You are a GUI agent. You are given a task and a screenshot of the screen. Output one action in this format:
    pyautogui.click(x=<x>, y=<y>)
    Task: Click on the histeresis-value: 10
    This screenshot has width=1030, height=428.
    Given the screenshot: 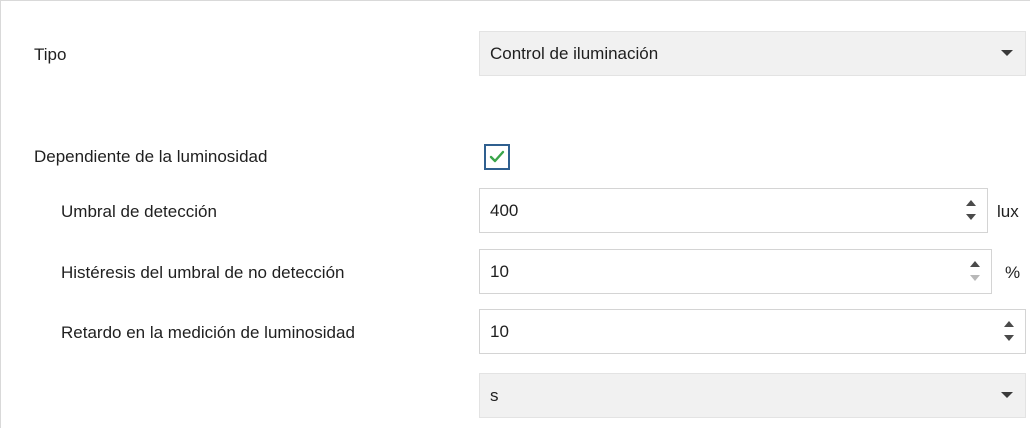 What is the action you would take?
    pyautogui.click(x=499, y=271)
    